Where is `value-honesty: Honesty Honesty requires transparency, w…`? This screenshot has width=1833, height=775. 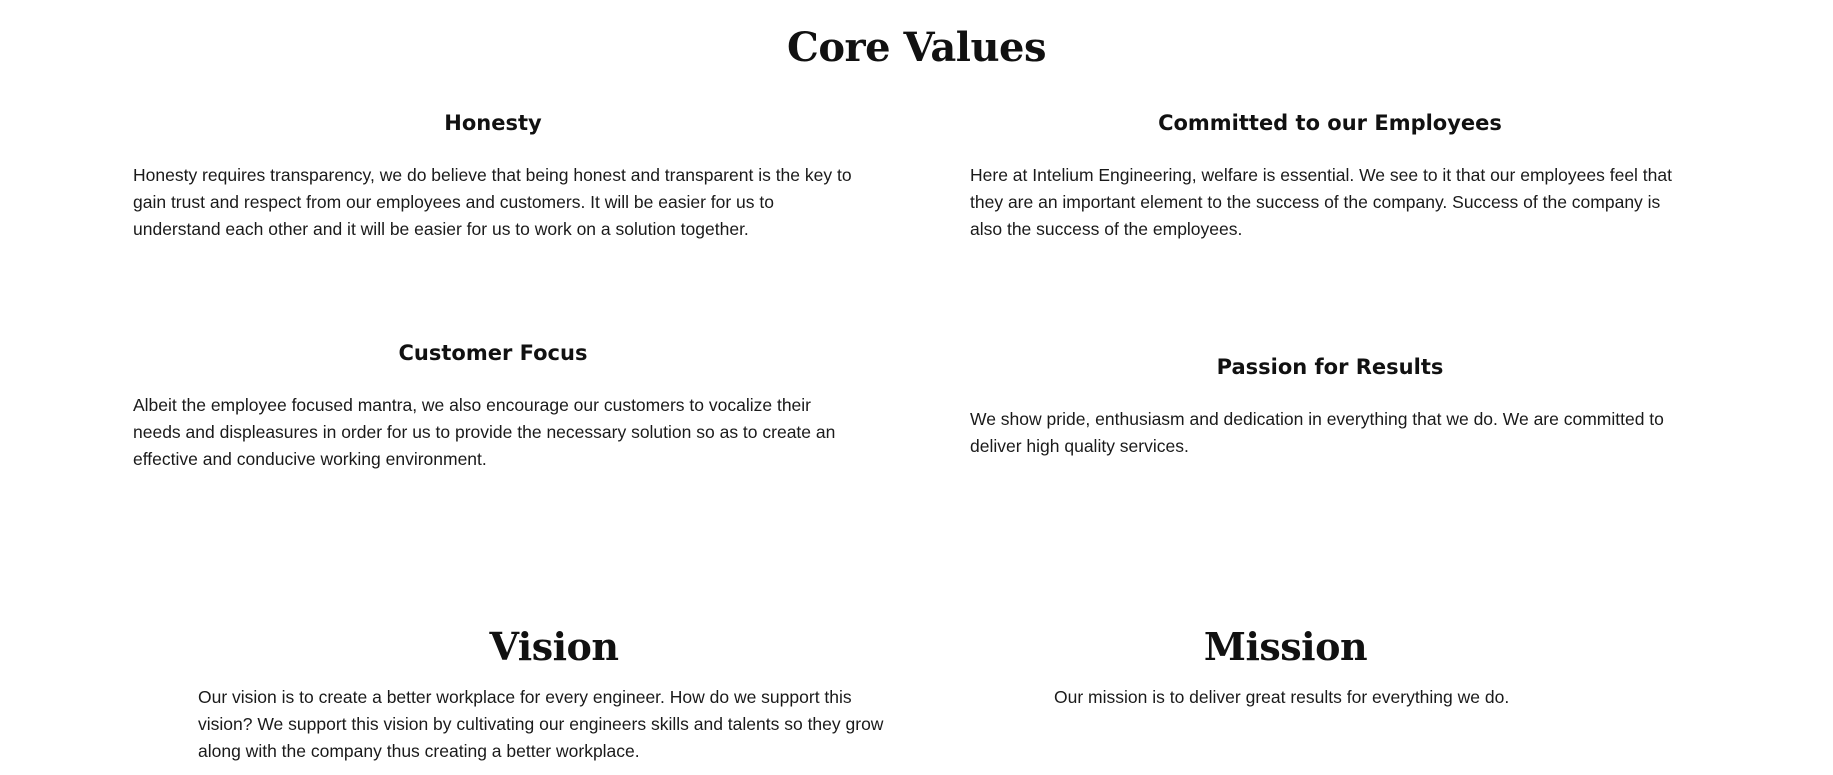 value-honesty: Honesty Honesty requires transparency, w… is located at coordinates (493, 175).